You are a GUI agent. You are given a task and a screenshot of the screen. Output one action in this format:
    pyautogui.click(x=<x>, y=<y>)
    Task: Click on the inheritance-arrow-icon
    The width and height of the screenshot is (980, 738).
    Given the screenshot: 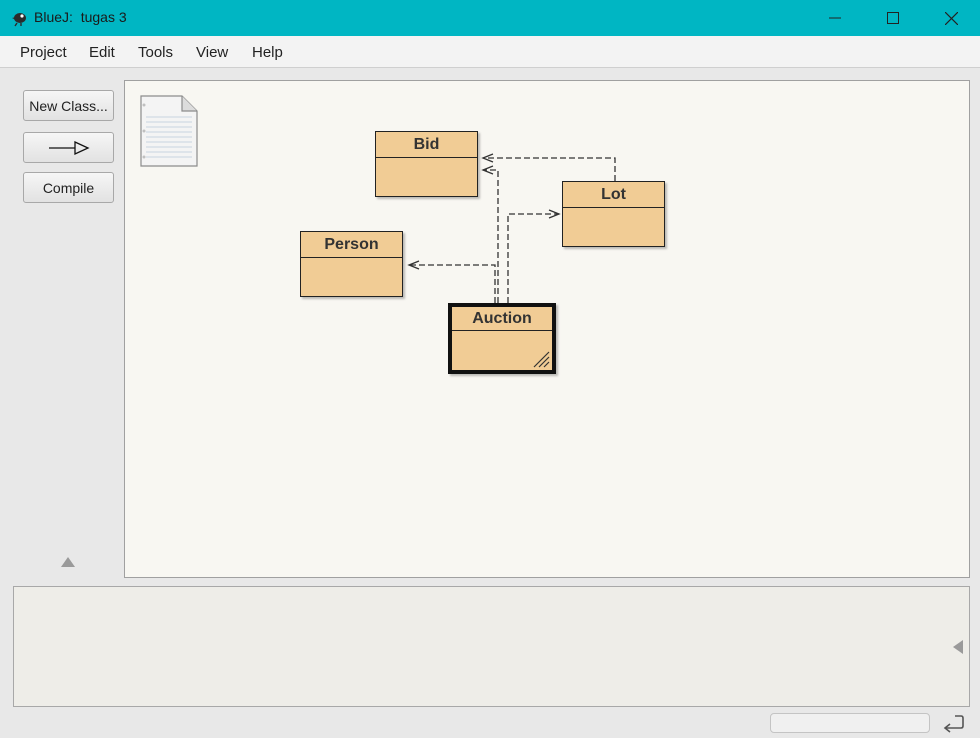 What is the action you would take?
    pyautogui.click(x=69, y=147)
    